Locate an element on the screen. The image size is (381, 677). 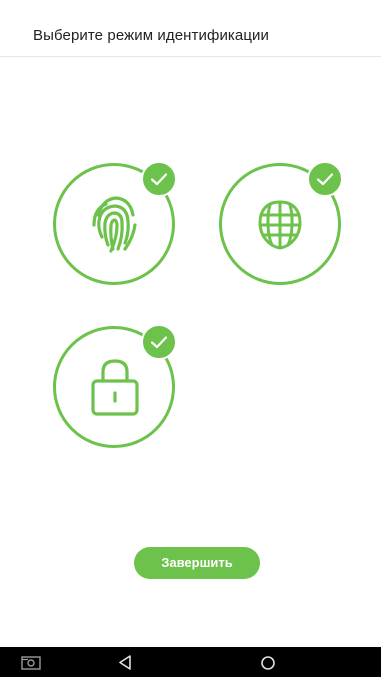
mode-fingerprint is located at coordinates (115, 223).